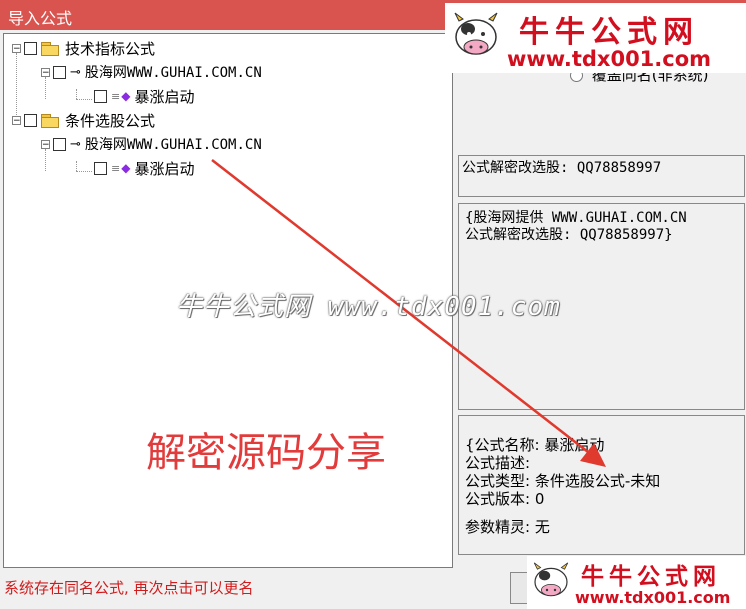 The image size is (746, 609). Describe the element at coordinates (539, 499) in the screenshot. I see `info-version-value: 0` at that location.